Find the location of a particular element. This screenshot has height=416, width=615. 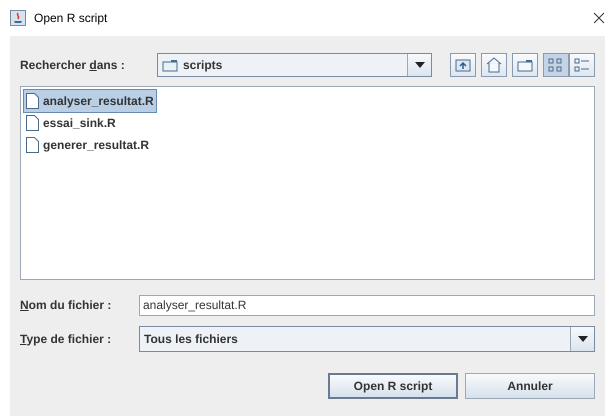

look-in-value: scripts is located at coordinates (203, 65).